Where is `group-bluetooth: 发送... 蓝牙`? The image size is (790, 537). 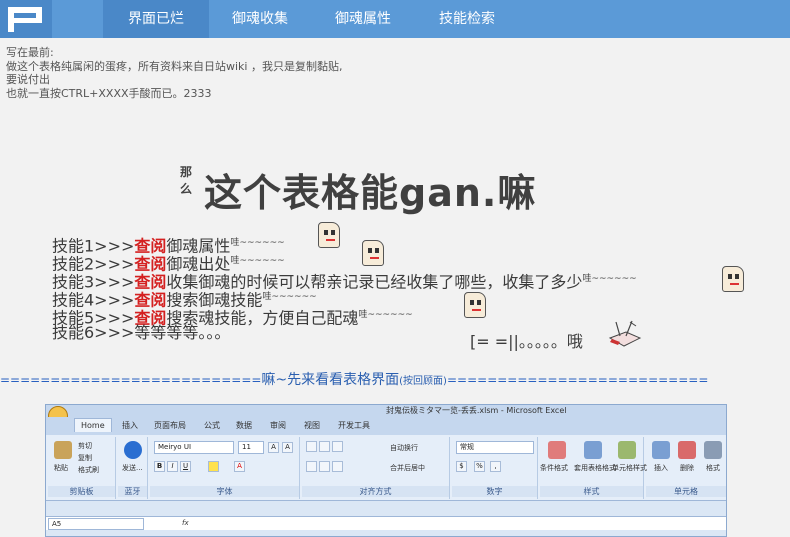 group-bluetooth: 发送... 蓝牙 is located at coordinates (133, 468).